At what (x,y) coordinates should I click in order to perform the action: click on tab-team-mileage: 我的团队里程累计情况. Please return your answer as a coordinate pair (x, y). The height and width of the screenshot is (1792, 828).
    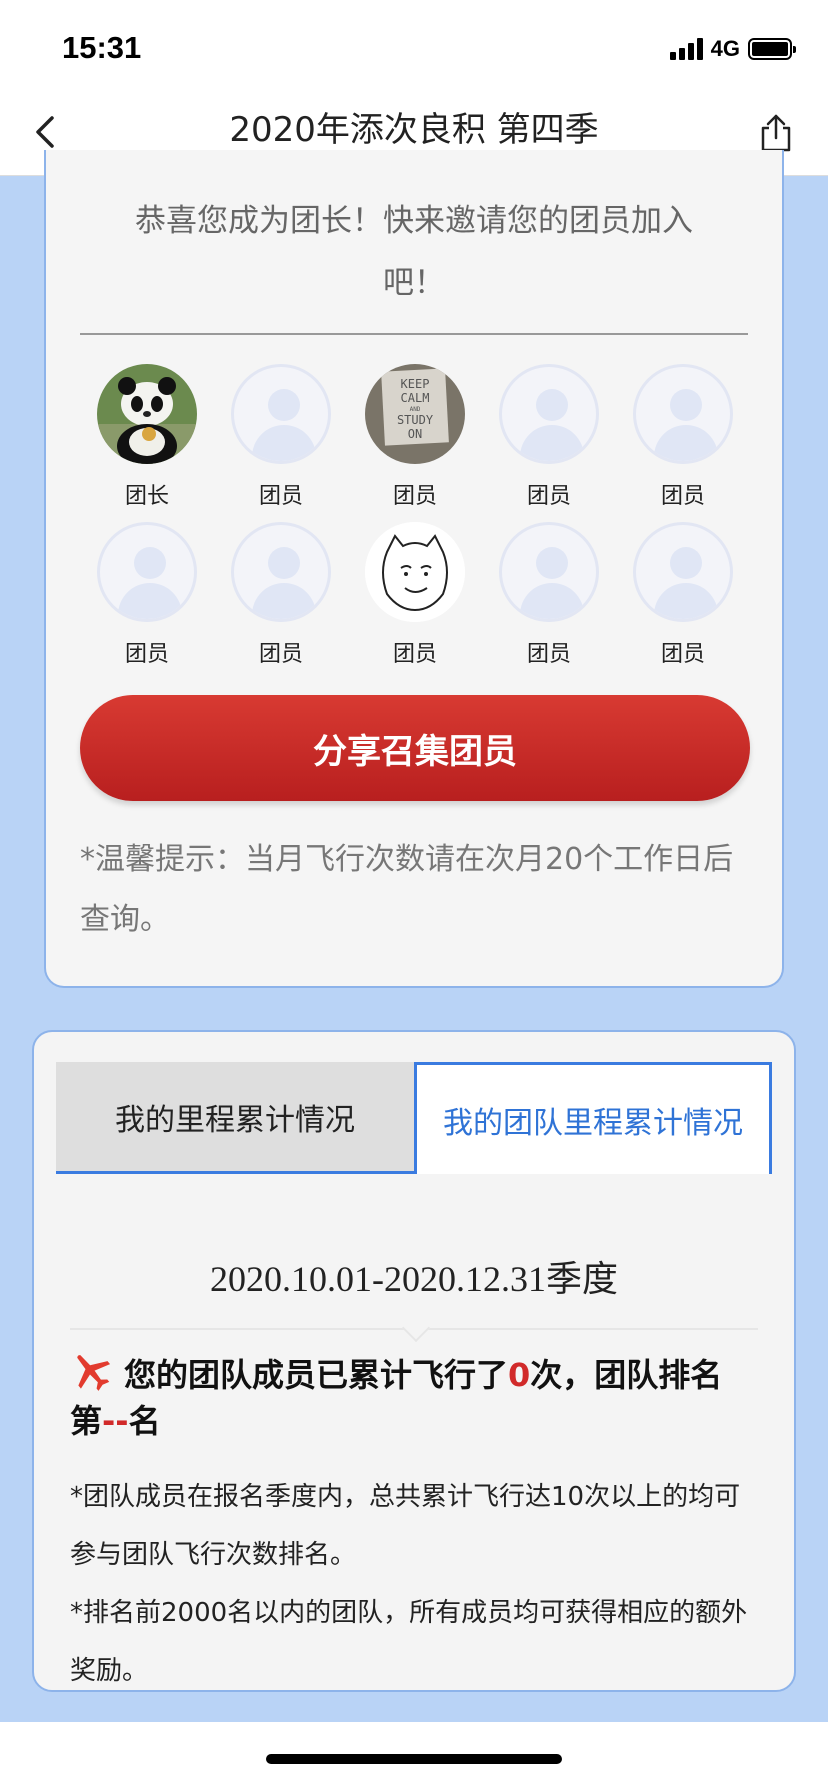
    Looking at the image, I should click on (593, 1118).